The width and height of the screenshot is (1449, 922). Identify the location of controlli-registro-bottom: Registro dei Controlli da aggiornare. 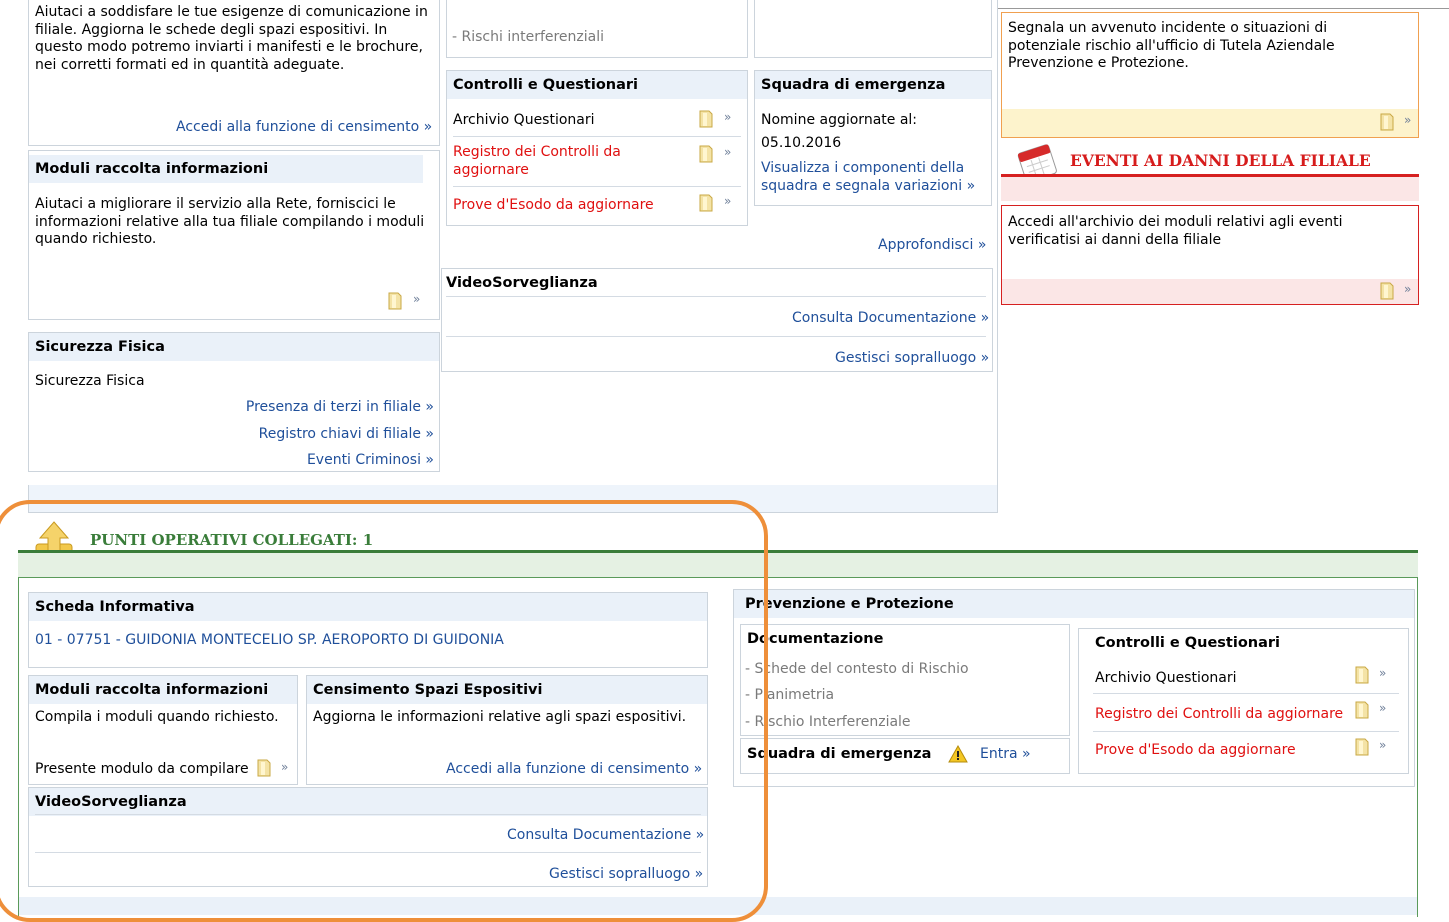
(1219, 714).